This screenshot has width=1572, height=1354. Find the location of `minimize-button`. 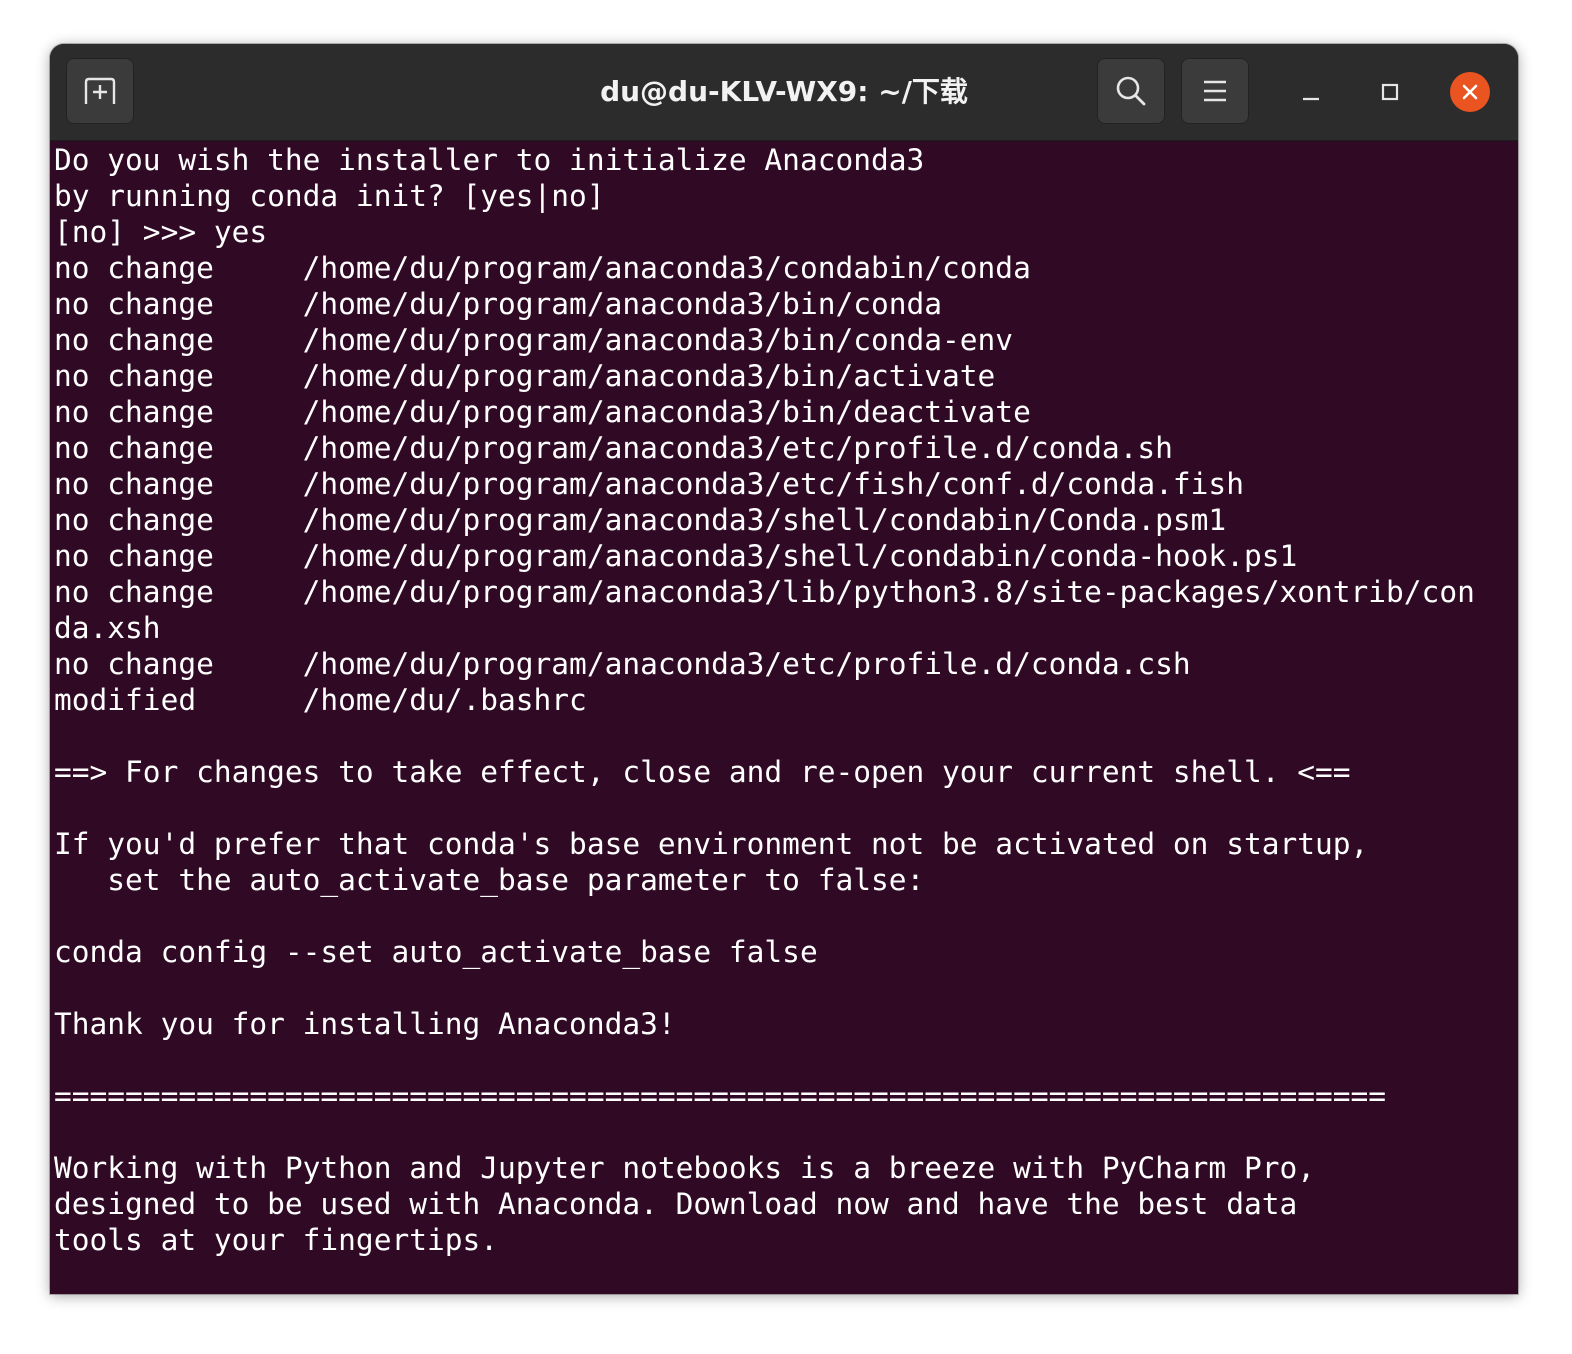

minimize-button is located at coordinates (1311, 92).